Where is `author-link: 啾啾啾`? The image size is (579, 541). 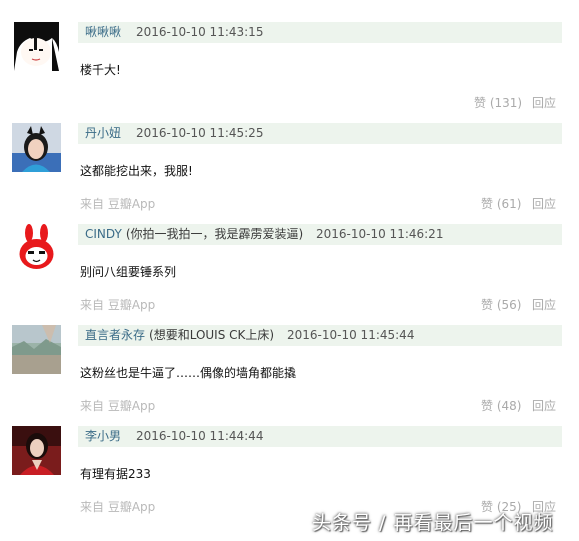
author-link: 啾啾啾 is located at coordinates (103, 32).